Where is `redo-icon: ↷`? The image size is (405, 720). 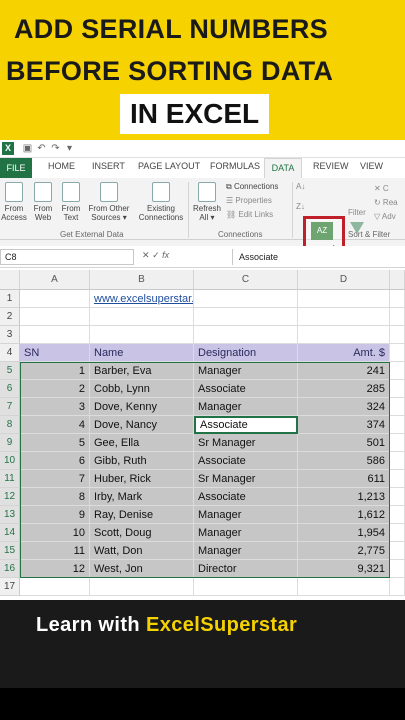
redo-icon: ↷ is located at coordinates (55, 148).